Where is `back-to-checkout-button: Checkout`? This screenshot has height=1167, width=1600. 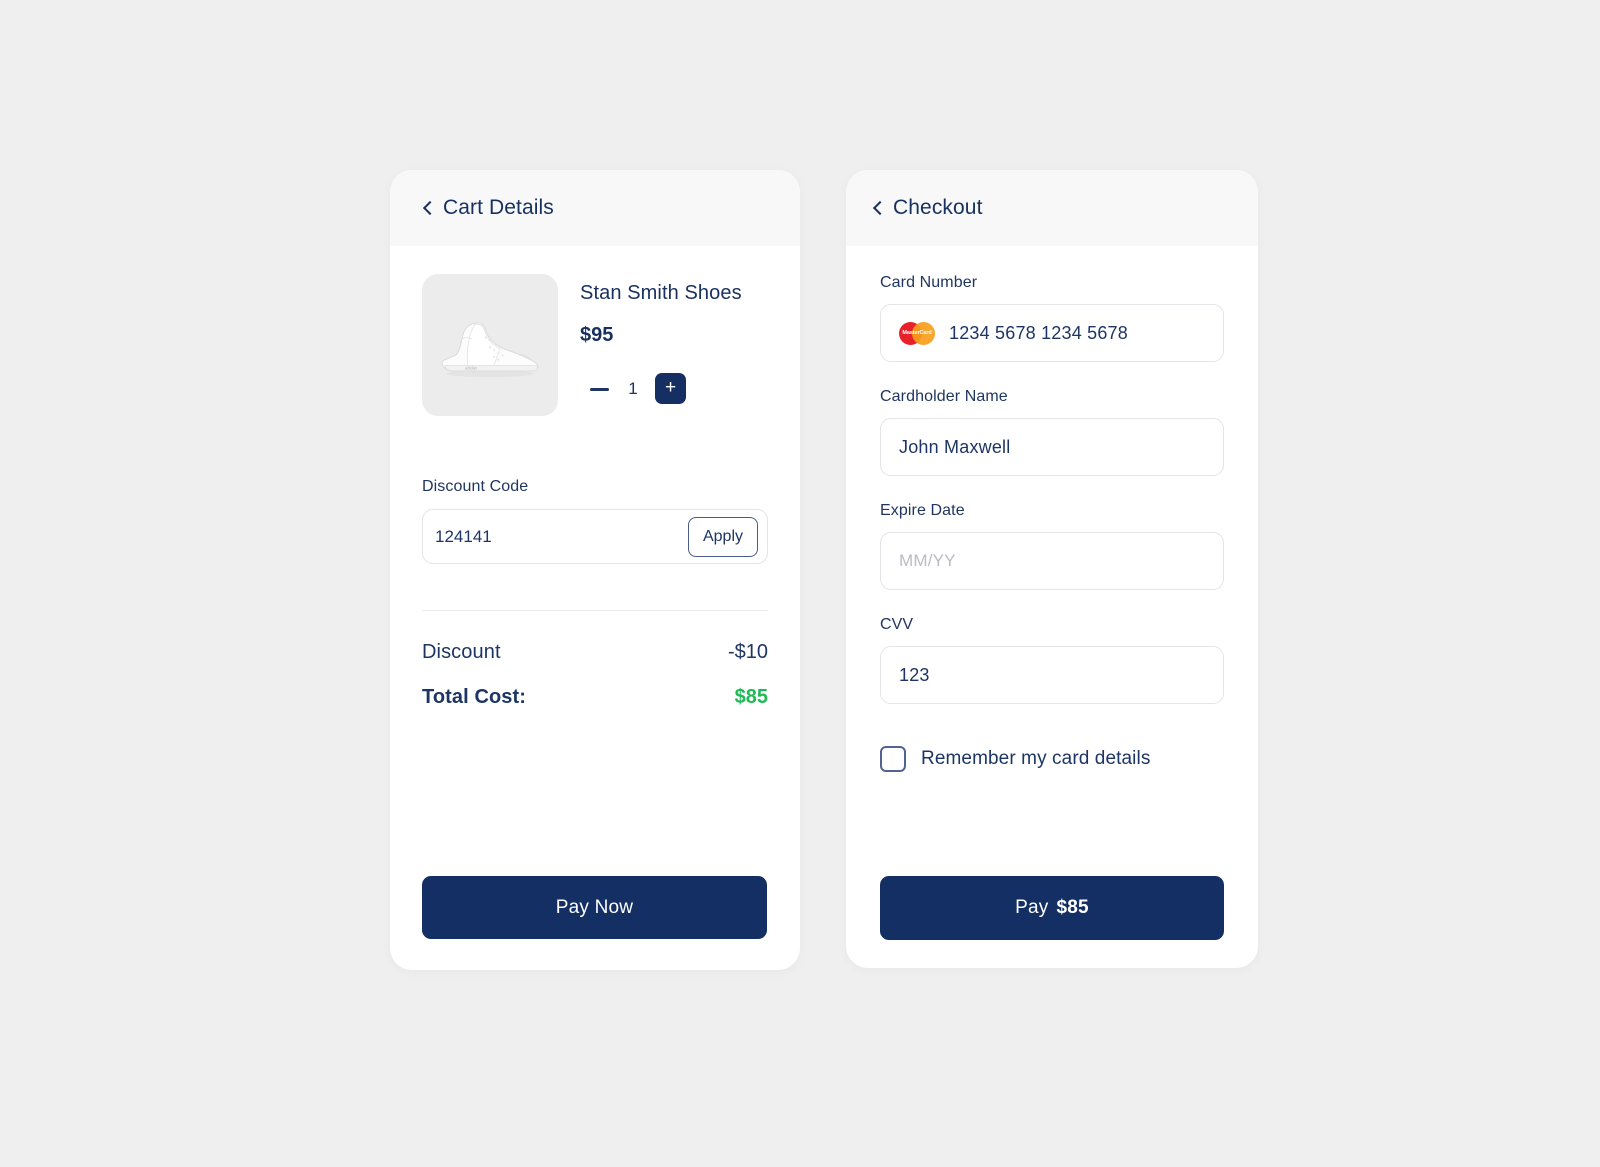 back-to-checkout-button: Checkout is located at coordinates (927, 208).